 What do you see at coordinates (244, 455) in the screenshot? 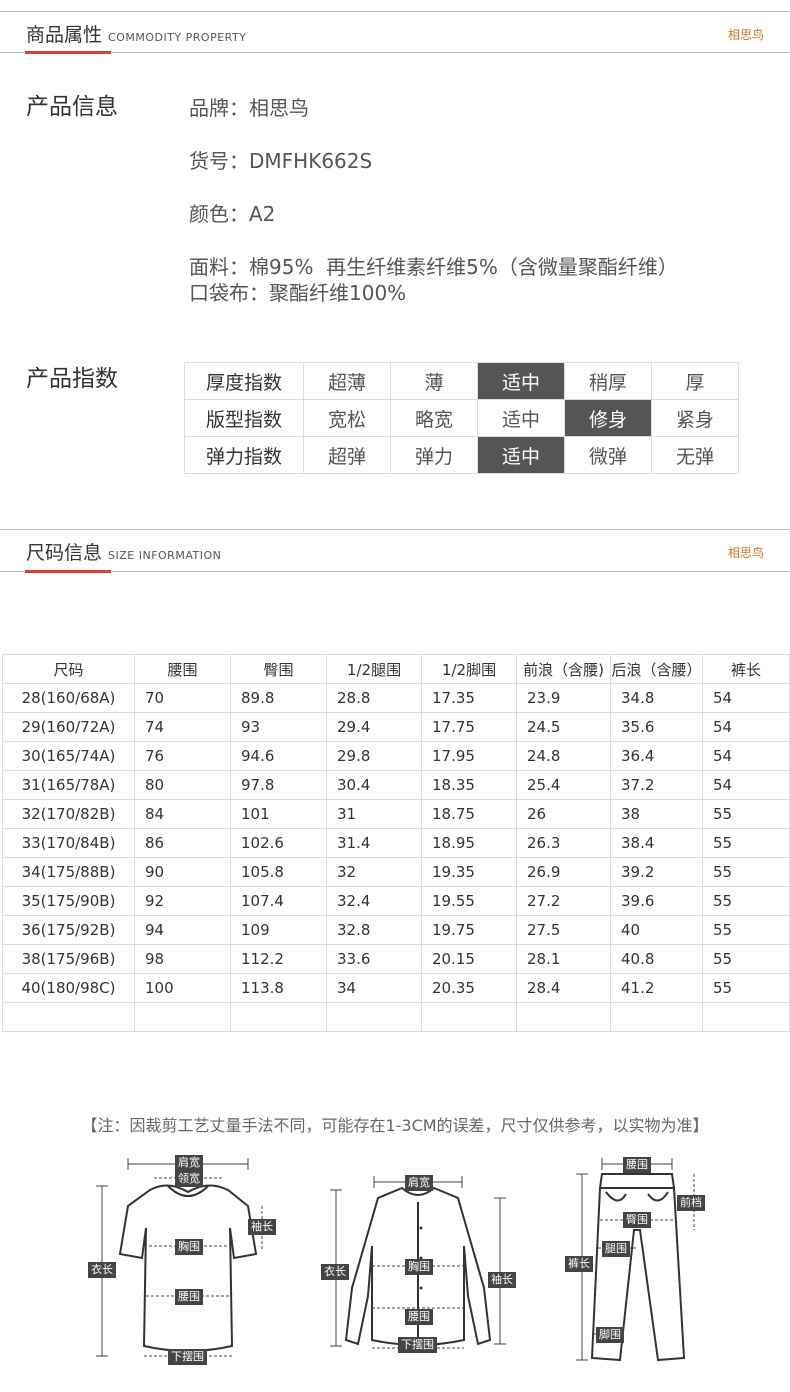
I see `index-label: 弹力指数` at bounding box center [244, 455].